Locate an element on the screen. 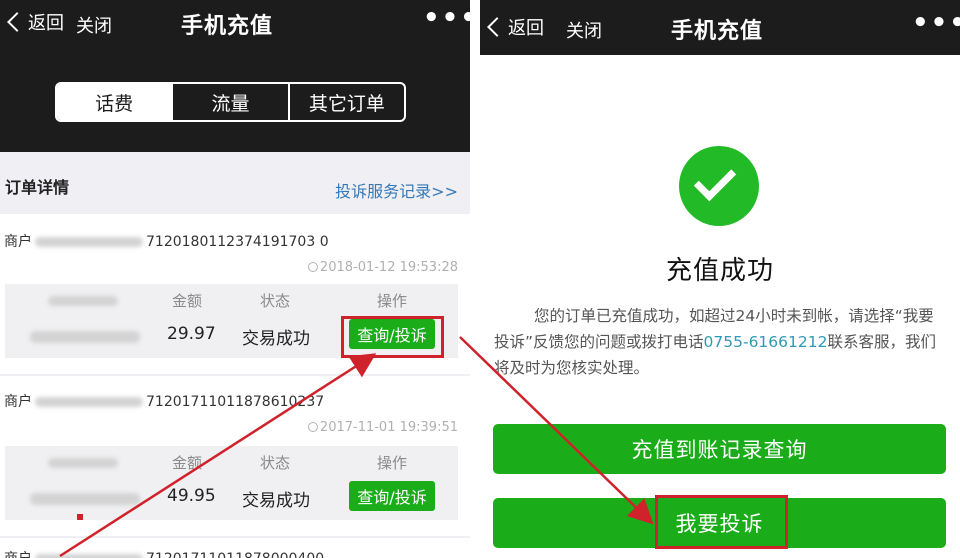 The image size is (960, 558). order-time-text: 2017-11-01 19:39:51 is located at coordinates (388, 427).